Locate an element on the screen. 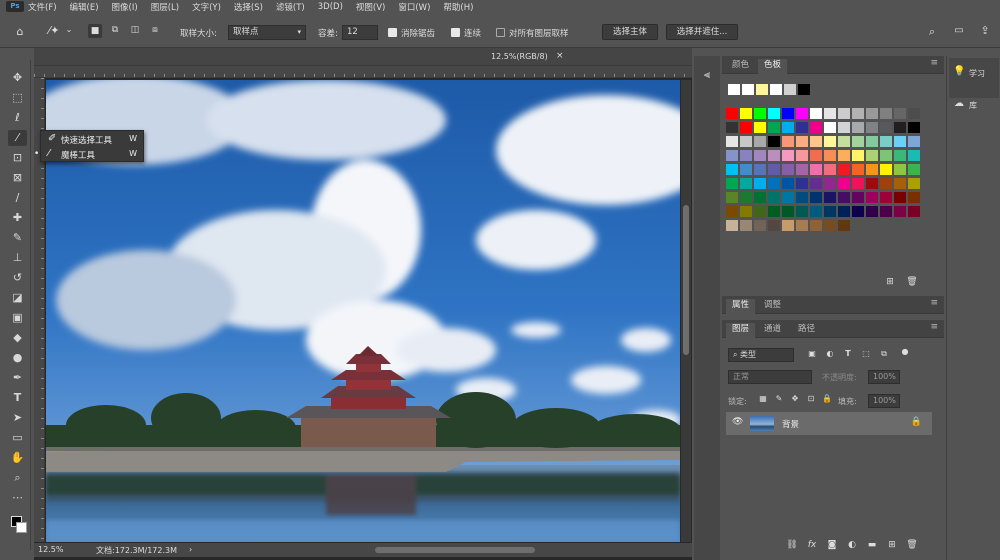  type-tool-icon: T is located at coordinates (17, 398).